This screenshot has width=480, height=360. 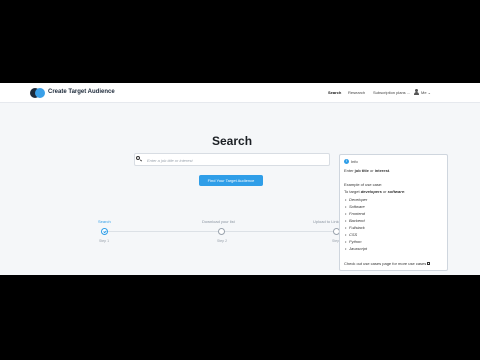 I want to click on list-item: CSS, so click(x=351, y=234).